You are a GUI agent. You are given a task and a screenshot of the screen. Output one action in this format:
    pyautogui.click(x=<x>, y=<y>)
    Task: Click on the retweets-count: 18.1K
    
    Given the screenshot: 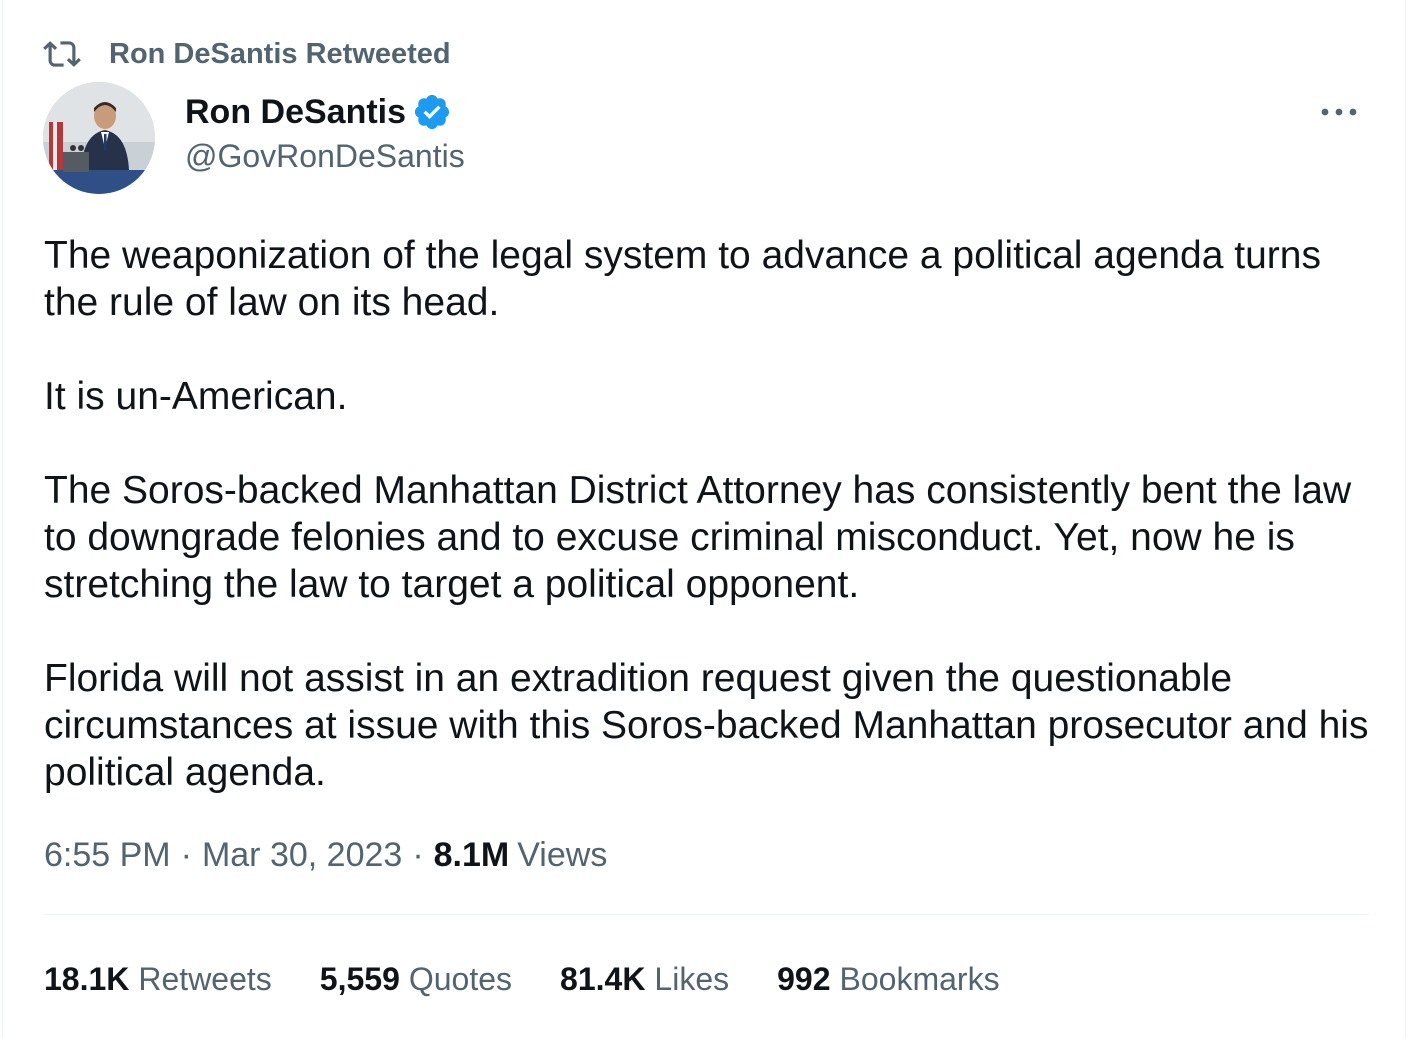 What is the action you would take?
    pyautogui.click(x=87, y=978)
    